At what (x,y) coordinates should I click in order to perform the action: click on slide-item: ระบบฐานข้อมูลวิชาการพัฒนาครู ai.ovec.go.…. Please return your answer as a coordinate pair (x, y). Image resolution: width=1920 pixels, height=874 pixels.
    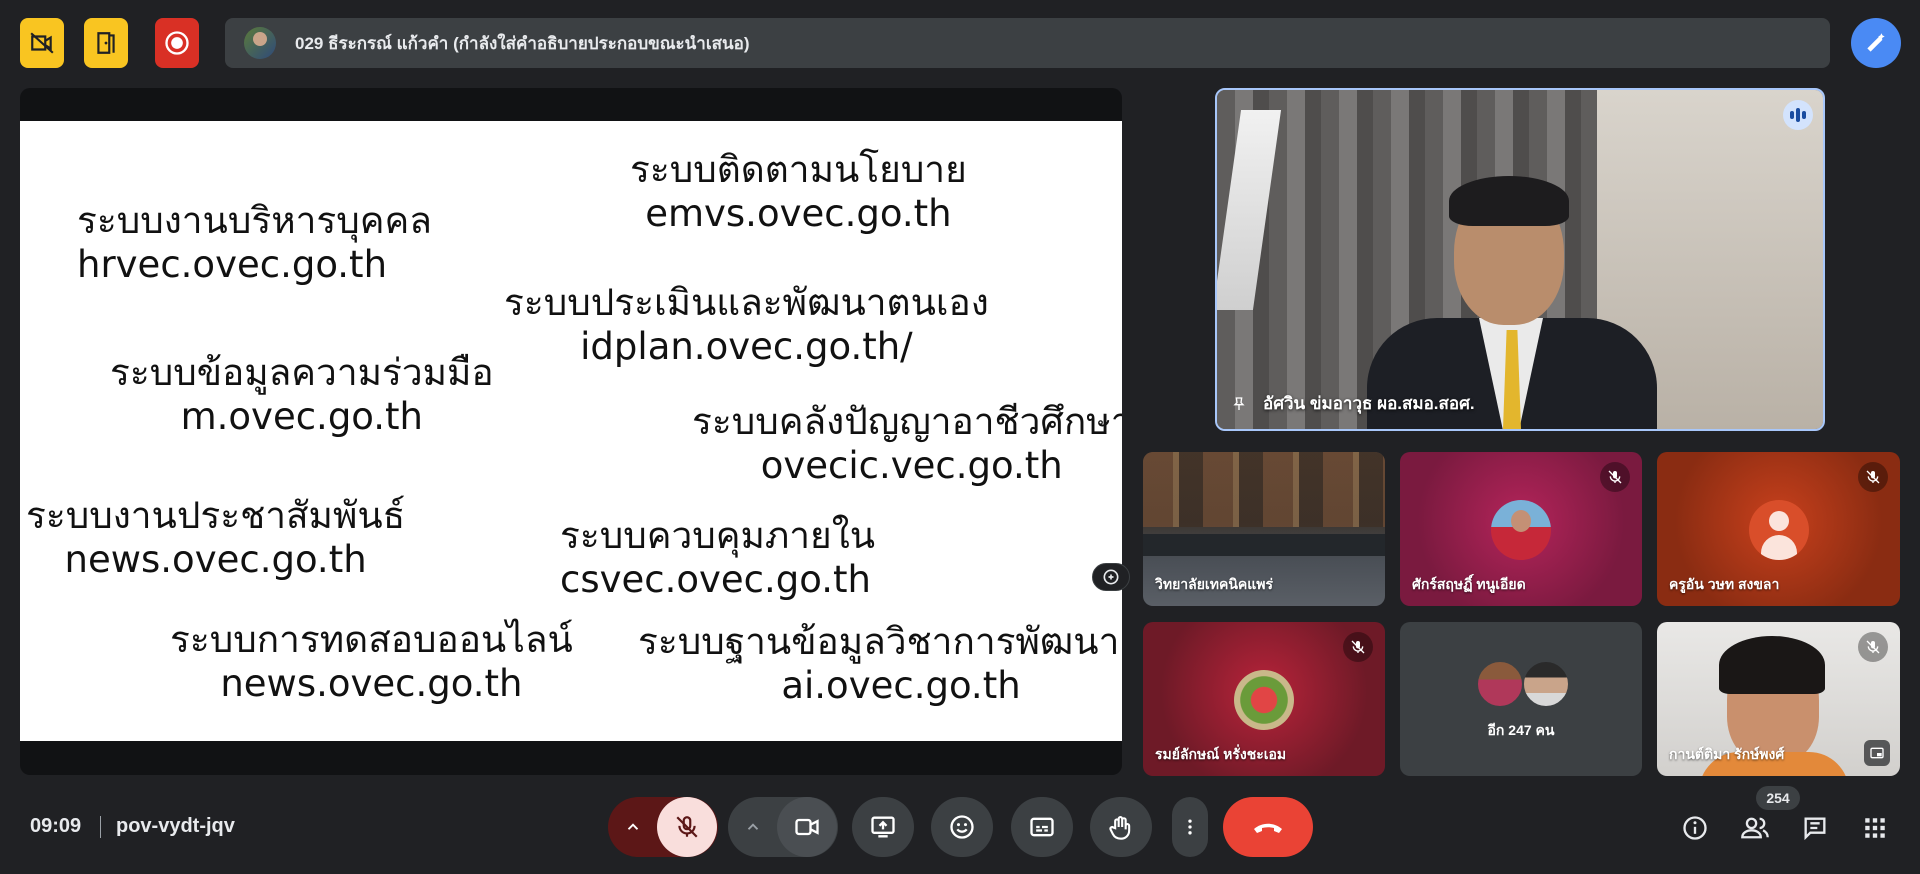
    Looking at the image, I should click on (880, 664).